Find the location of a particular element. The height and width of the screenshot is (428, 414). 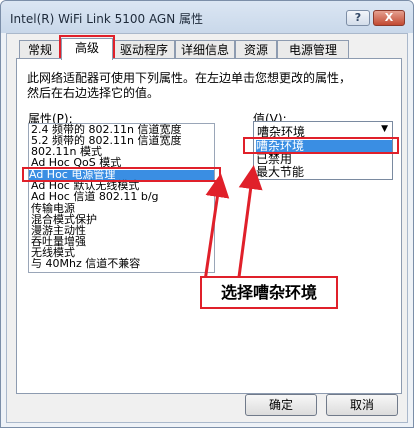

tab-advanced: 高级 is located at coordinates (87, 49).